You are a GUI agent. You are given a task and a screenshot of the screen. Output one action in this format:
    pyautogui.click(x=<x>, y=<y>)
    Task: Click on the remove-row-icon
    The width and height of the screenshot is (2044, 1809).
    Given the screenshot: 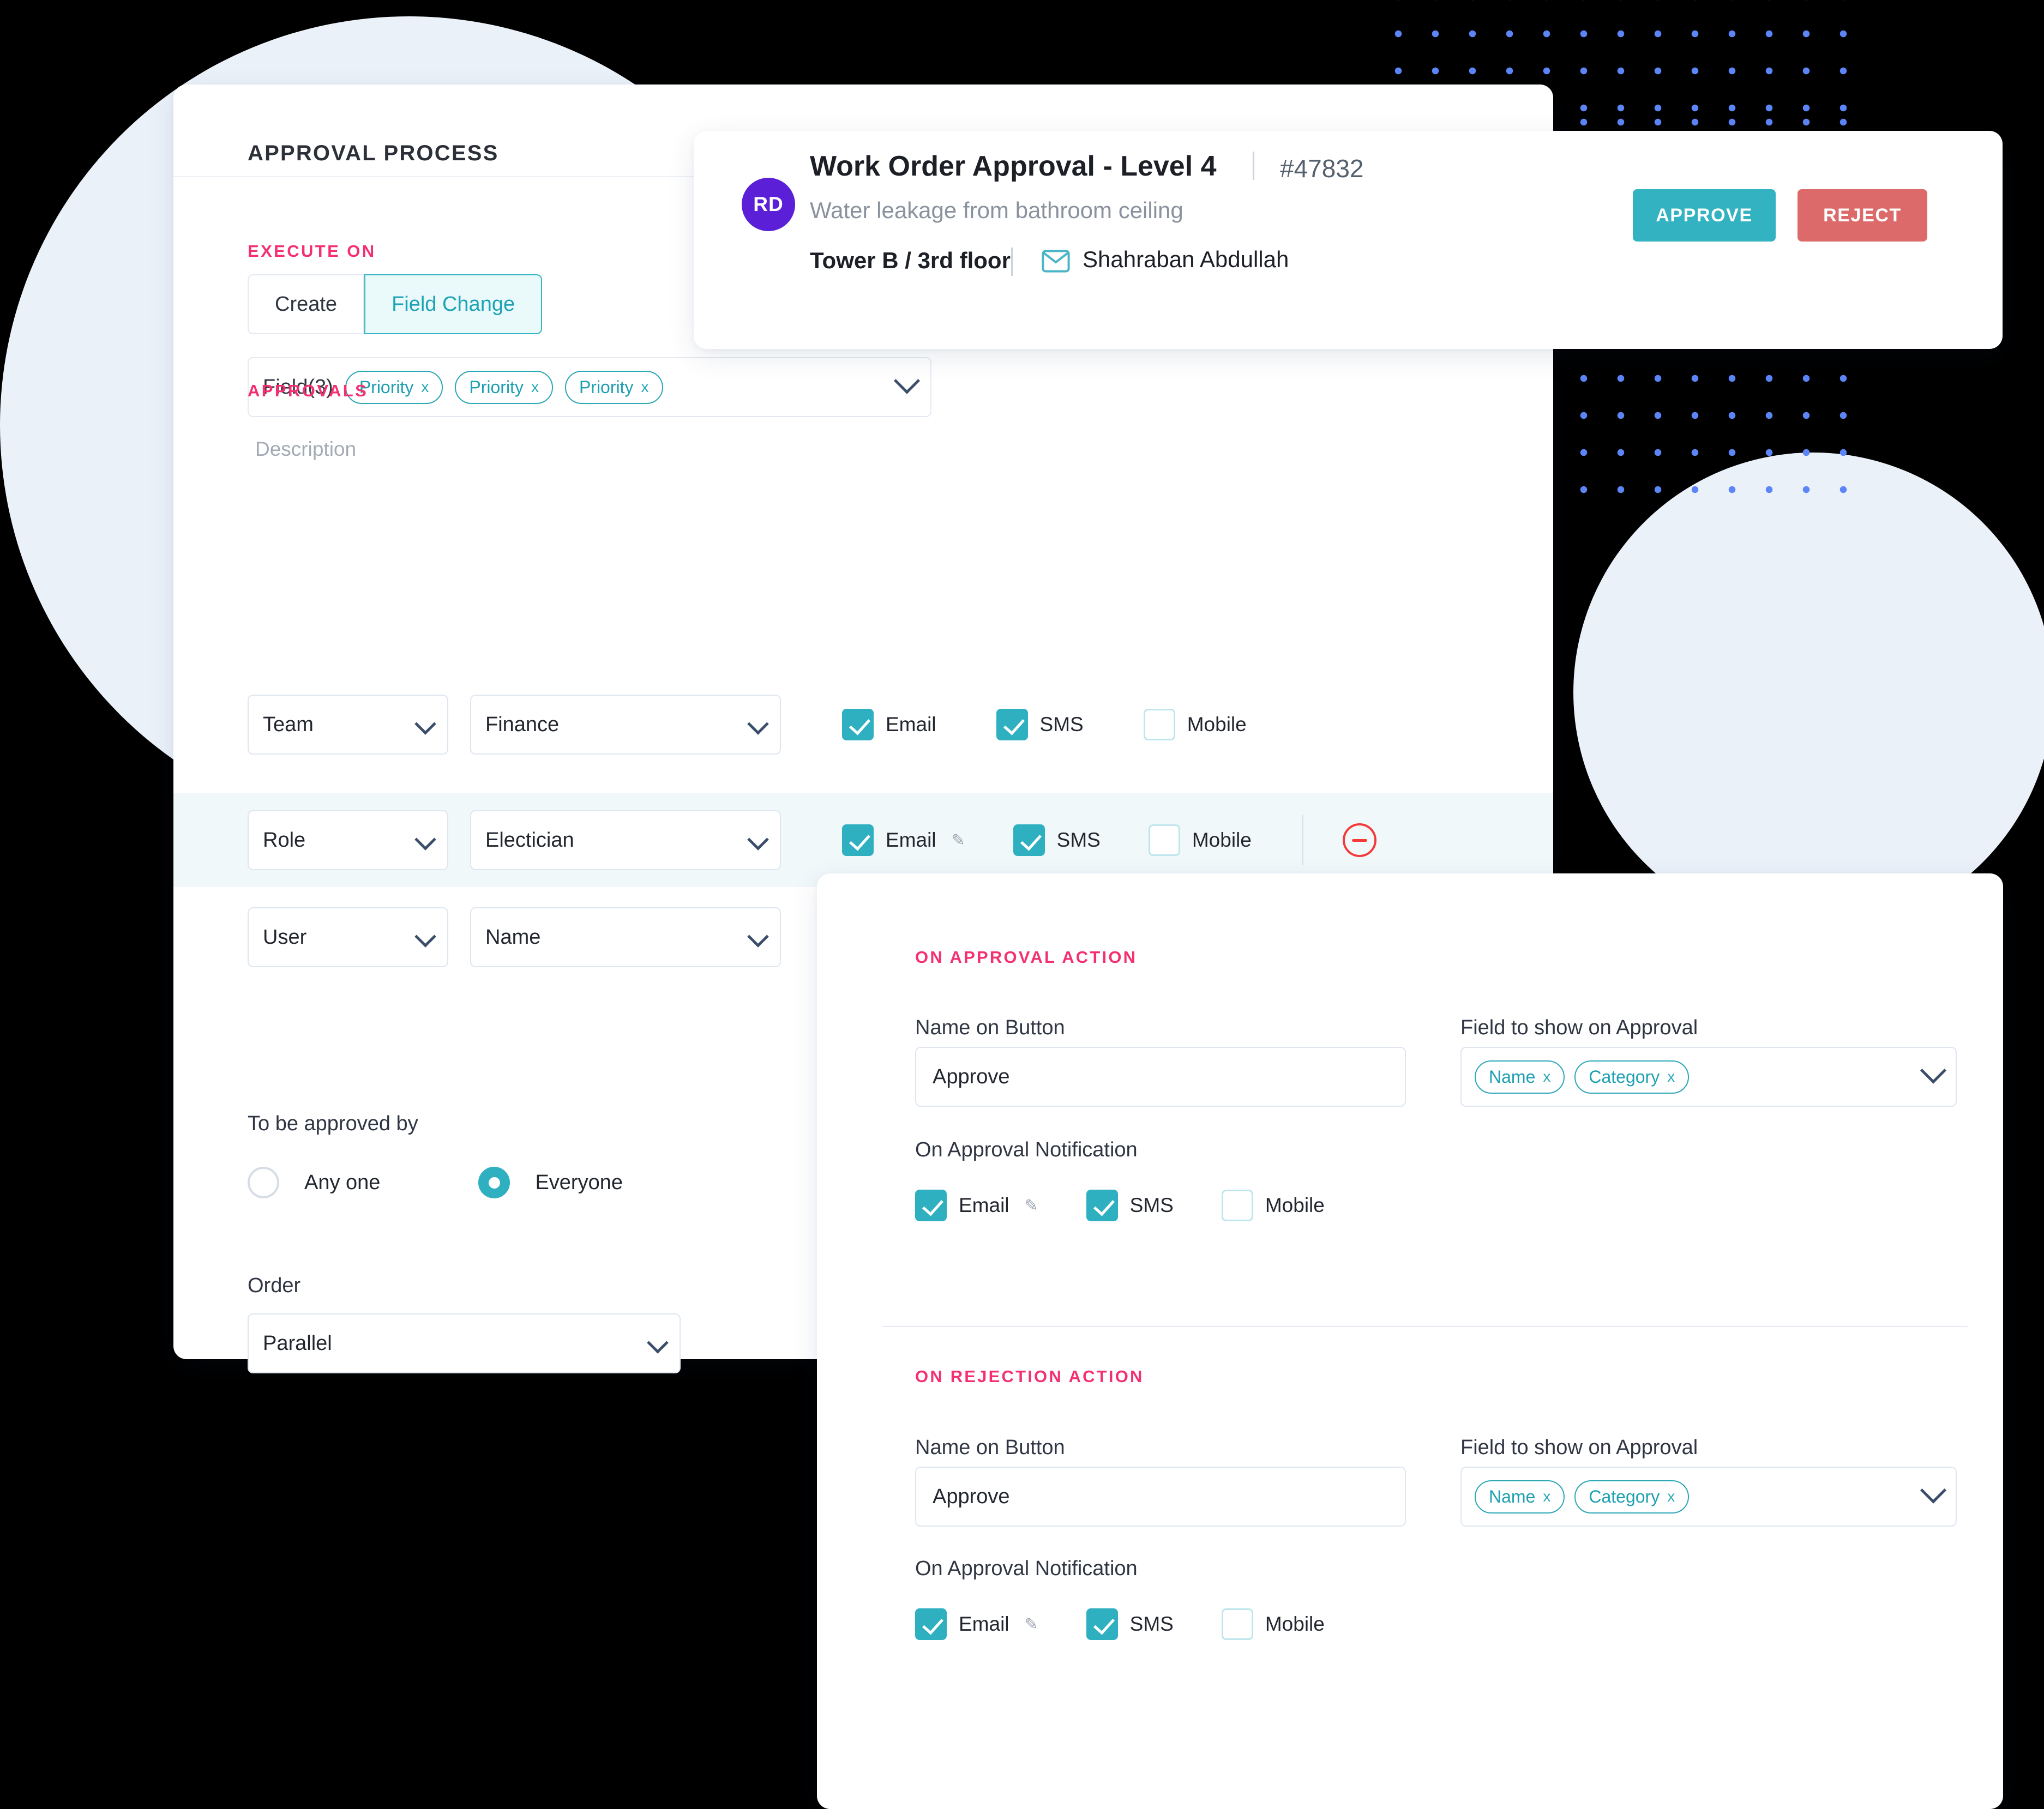 What is the action you would take?
    pyautogui.click(x=1359, y=840)
    